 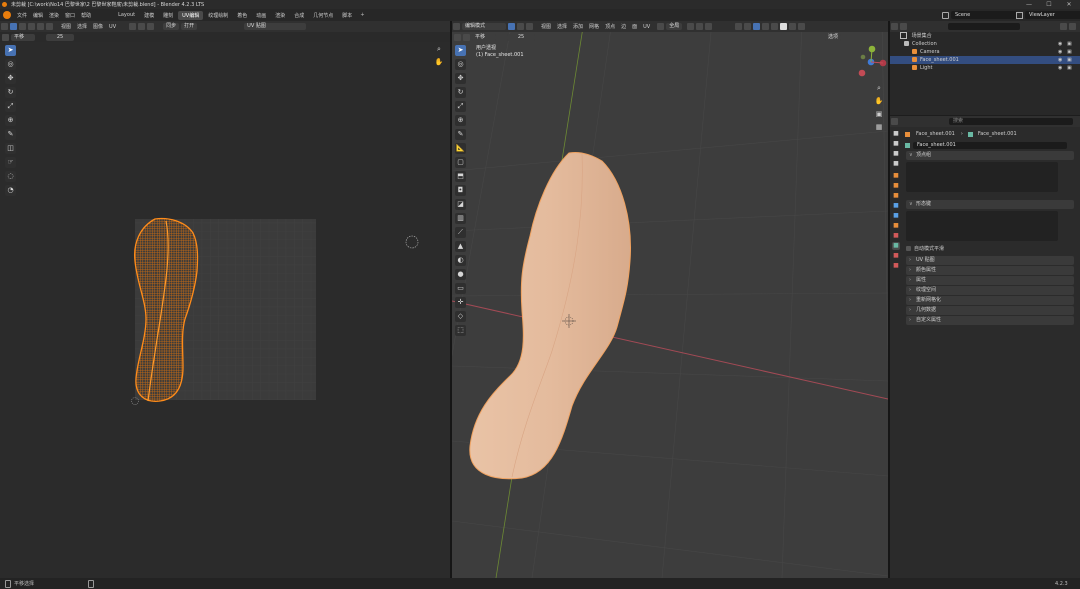 I want to click on edge-slide-icon: ▭, so click(x=460, y=288).